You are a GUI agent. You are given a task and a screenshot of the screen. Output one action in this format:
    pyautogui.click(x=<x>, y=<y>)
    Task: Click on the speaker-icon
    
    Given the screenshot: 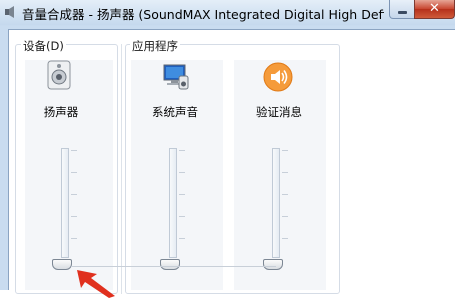 What is the action you would take?
    pyautogui.click(x=59, y=75)
    